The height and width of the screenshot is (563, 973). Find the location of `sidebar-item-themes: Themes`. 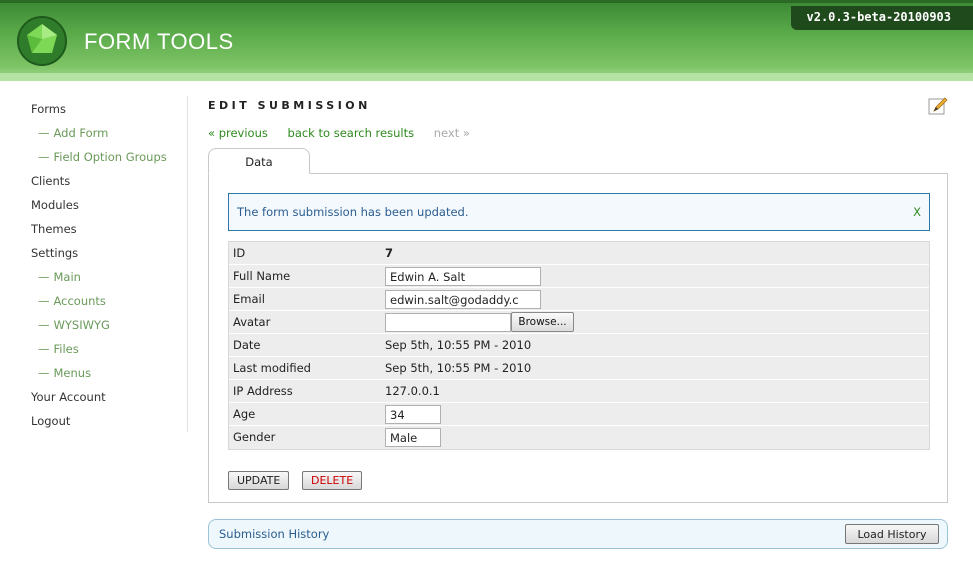

sidebar-item-themes: Themes is located at coordinates (109, 232).